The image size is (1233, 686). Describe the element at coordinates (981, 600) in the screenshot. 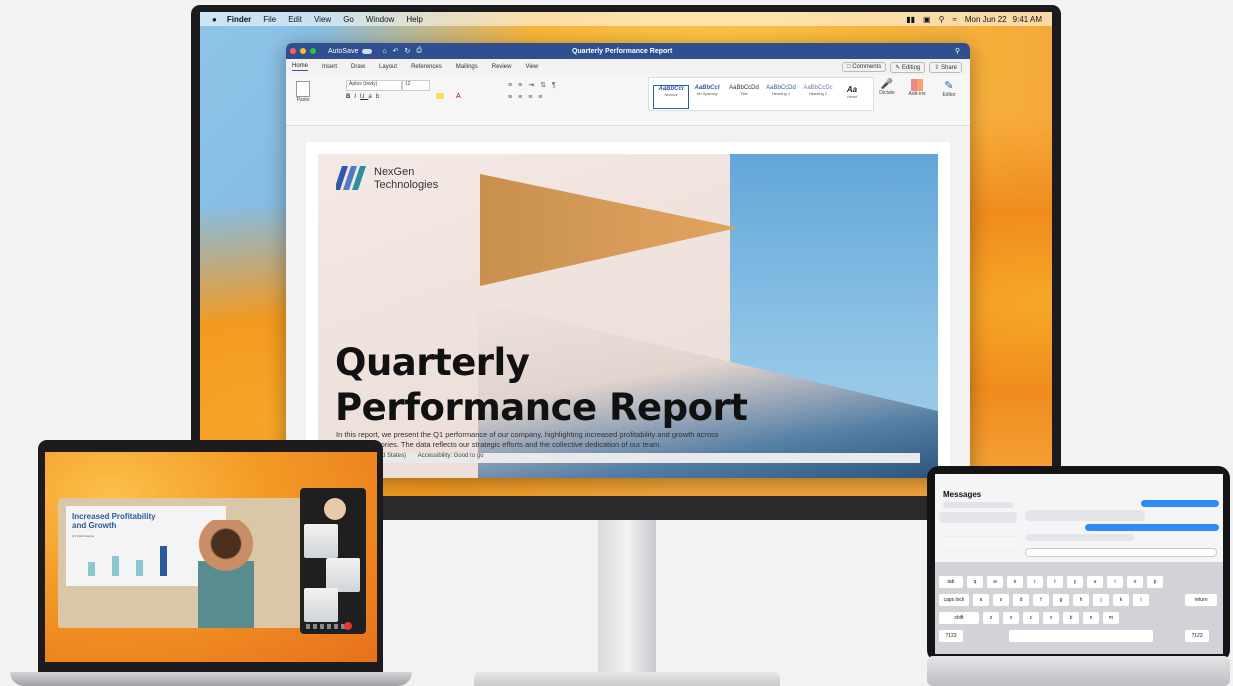

I see `key-a: a` at that location.